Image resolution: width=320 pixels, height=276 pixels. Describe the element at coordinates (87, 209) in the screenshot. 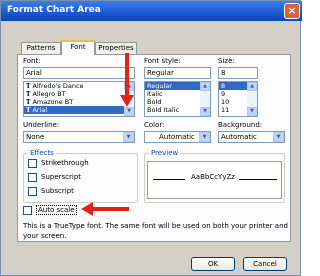

I see `annotation-arrow-left-icon` at that location.